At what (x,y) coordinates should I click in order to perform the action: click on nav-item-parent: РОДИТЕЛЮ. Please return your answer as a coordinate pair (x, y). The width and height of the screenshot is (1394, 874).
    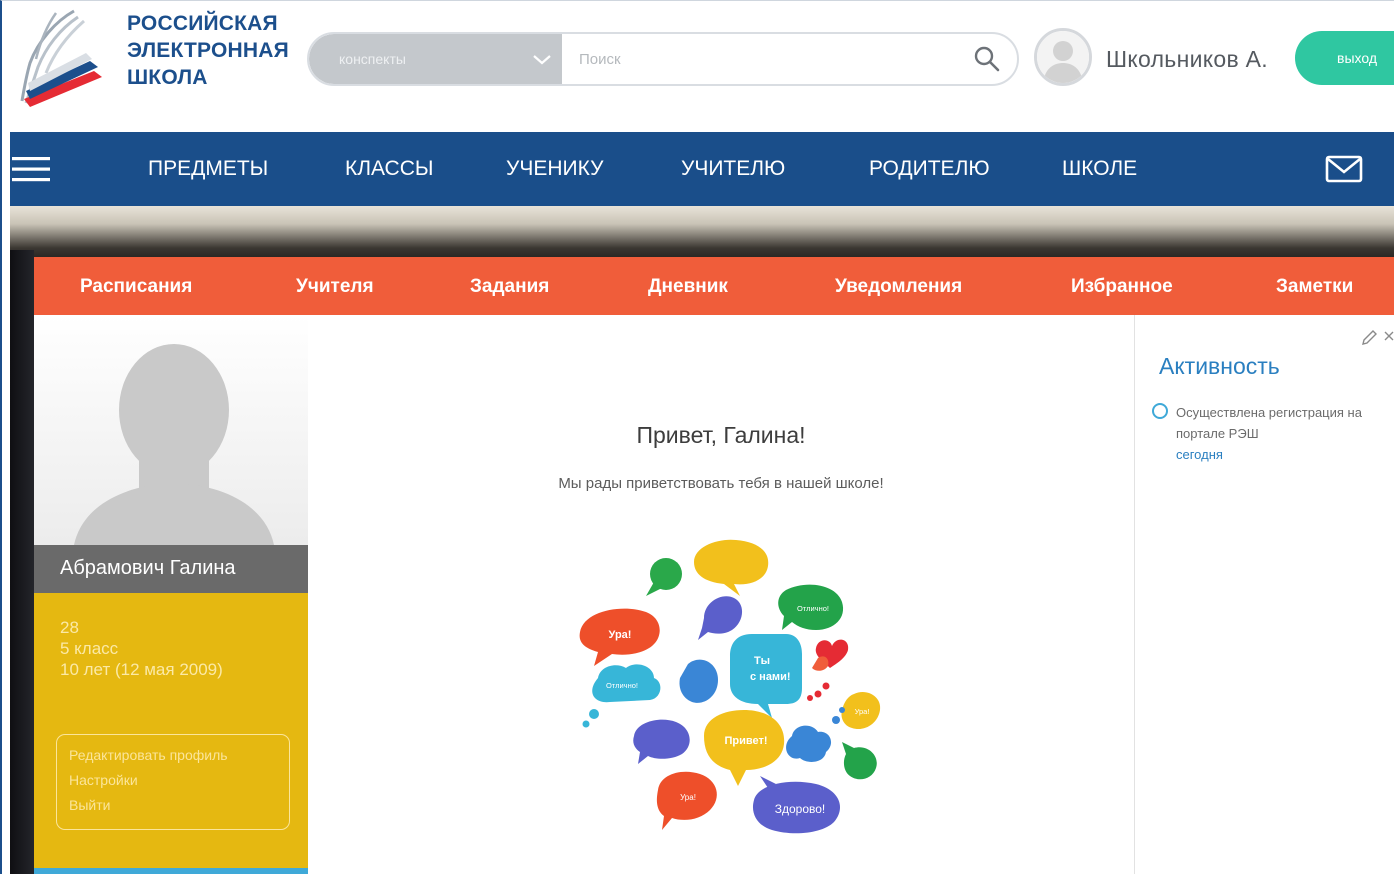
    Looking at the image, I should click on (929, 169).